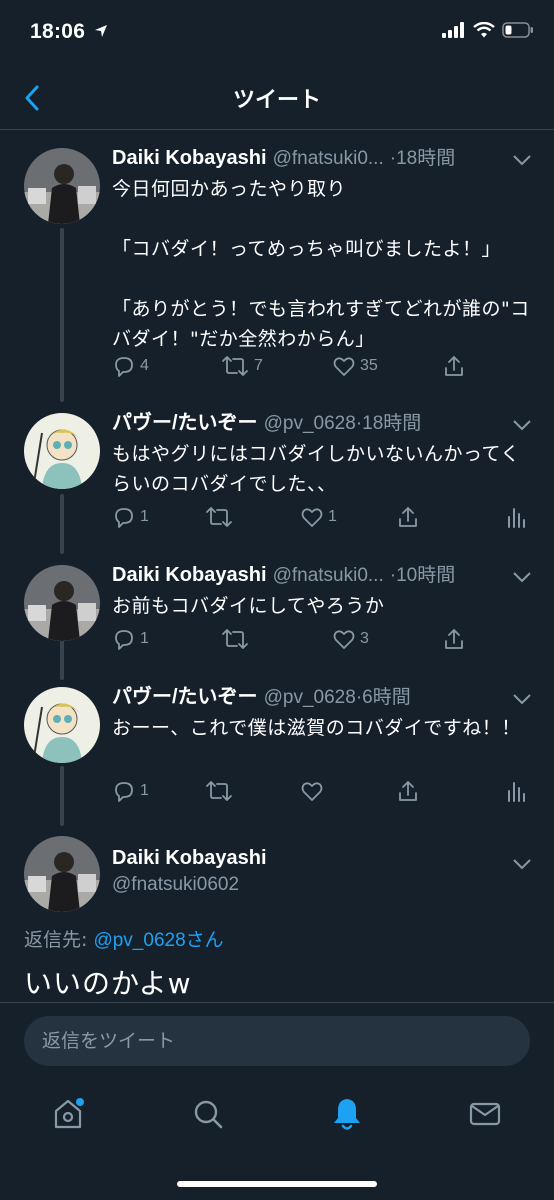 The height and width of the screenshot is (1200, 554). I want to click on notifications-icon, so click(347, 1114).